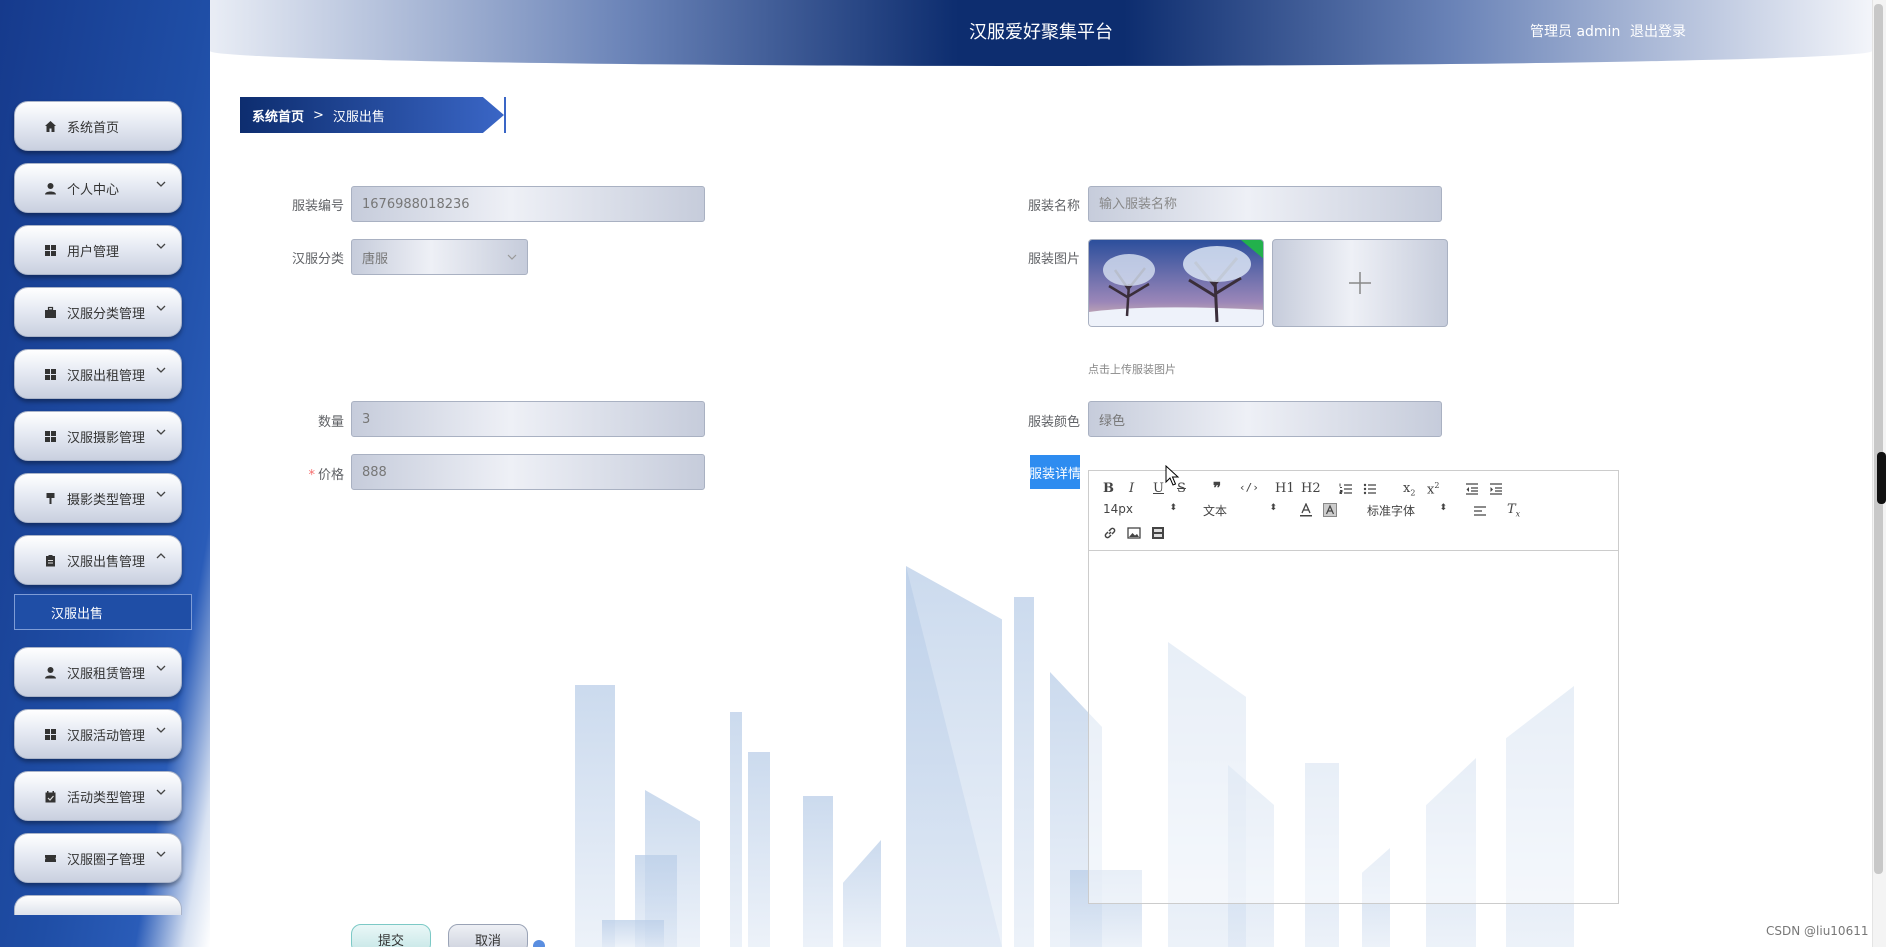 Image resolution: width=1886 pixels, height=947 pixels. I want to click on code-input, so click(533, 204).